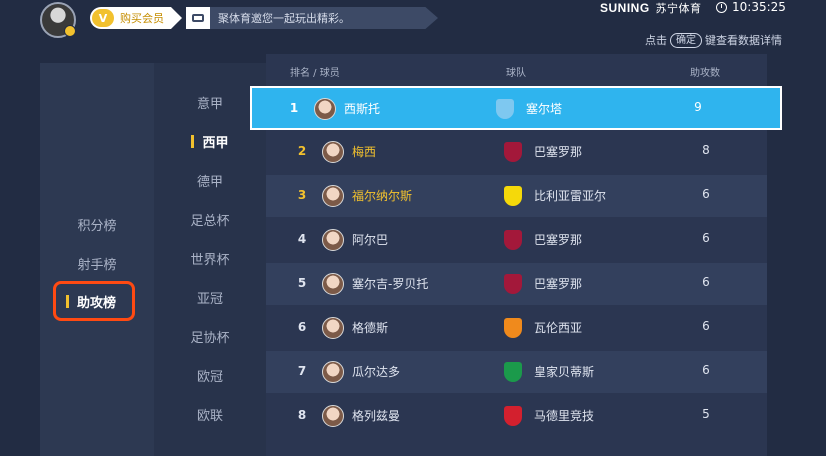 This screenshot has height=456, width=826. I want to click on player-name: 格列兹曼, so click(376, 416).